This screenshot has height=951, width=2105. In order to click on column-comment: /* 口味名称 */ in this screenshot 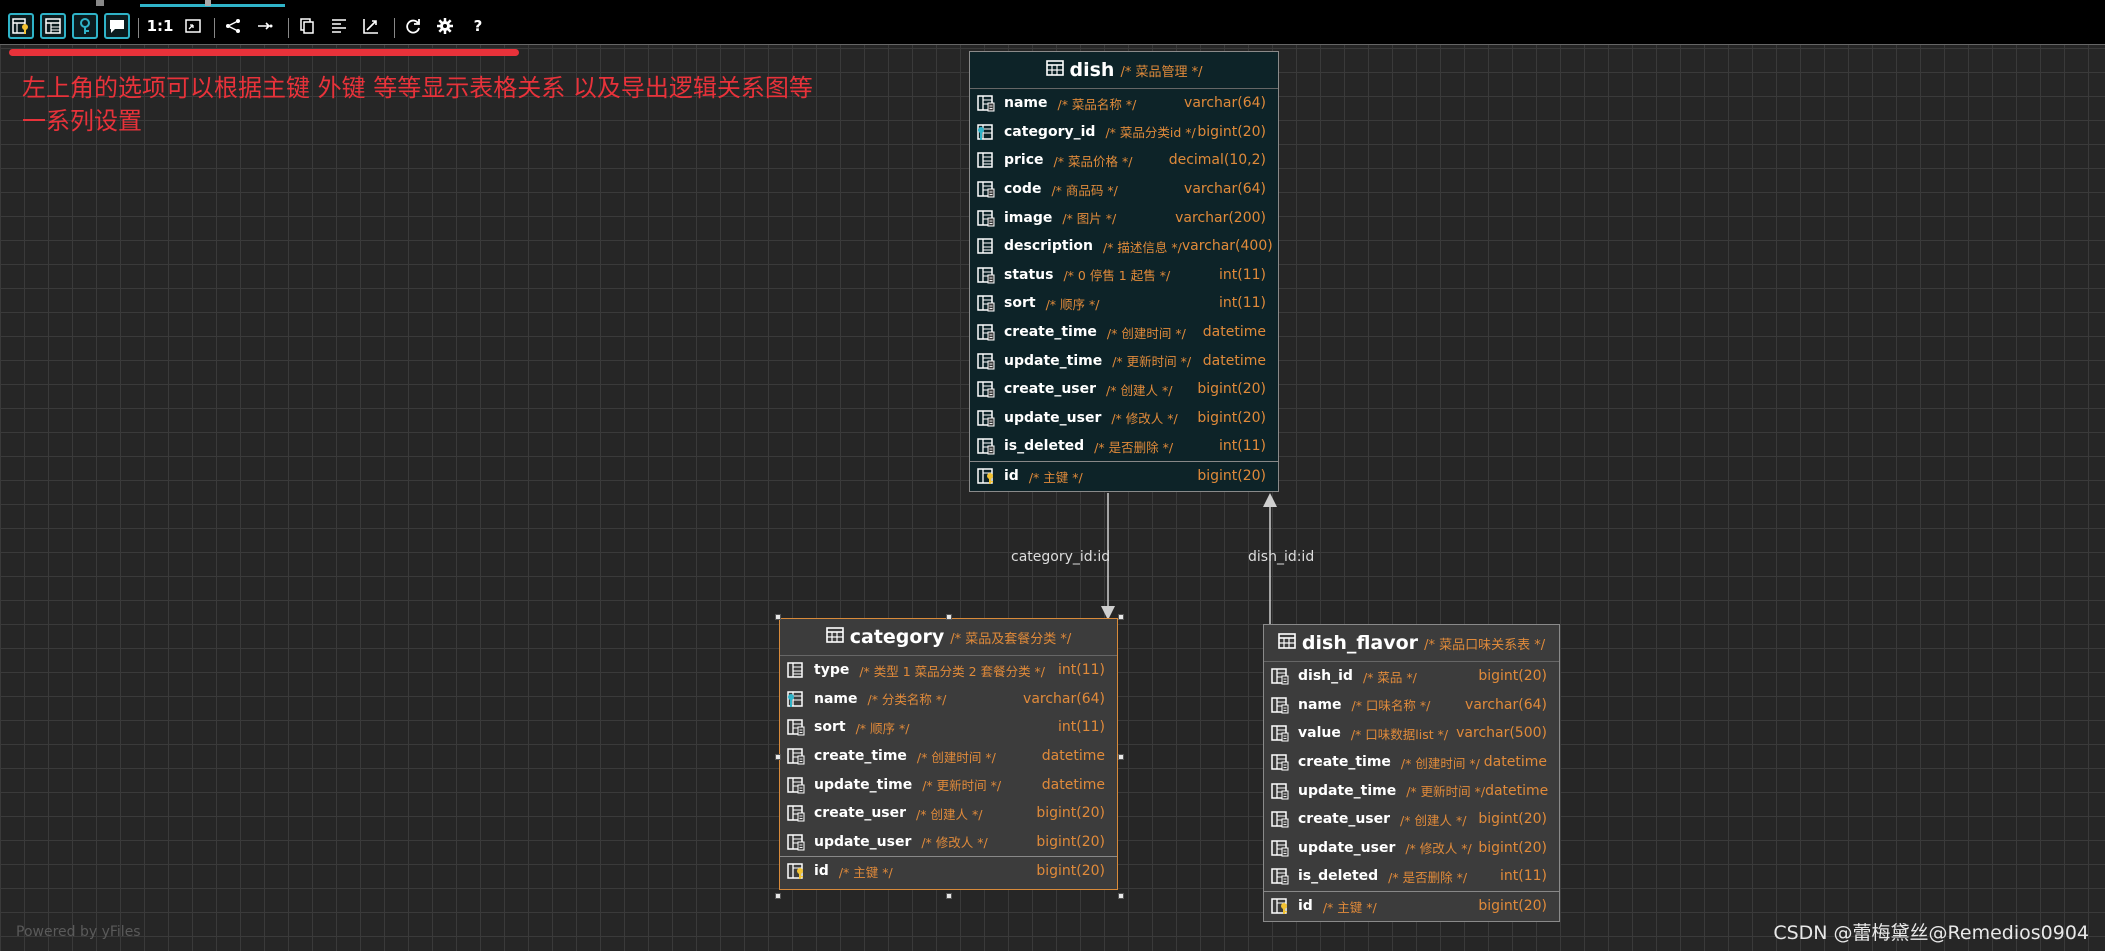, I will do `click(1391, 706)`.